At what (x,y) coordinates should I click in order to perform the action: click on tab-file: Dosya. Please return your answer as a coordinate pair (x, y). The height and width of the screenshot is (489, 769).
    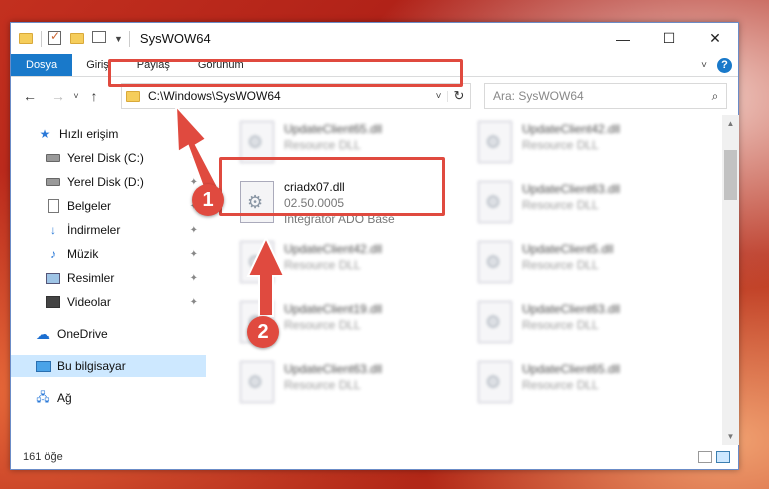
    Looking at the image, I should click on (42, 65).